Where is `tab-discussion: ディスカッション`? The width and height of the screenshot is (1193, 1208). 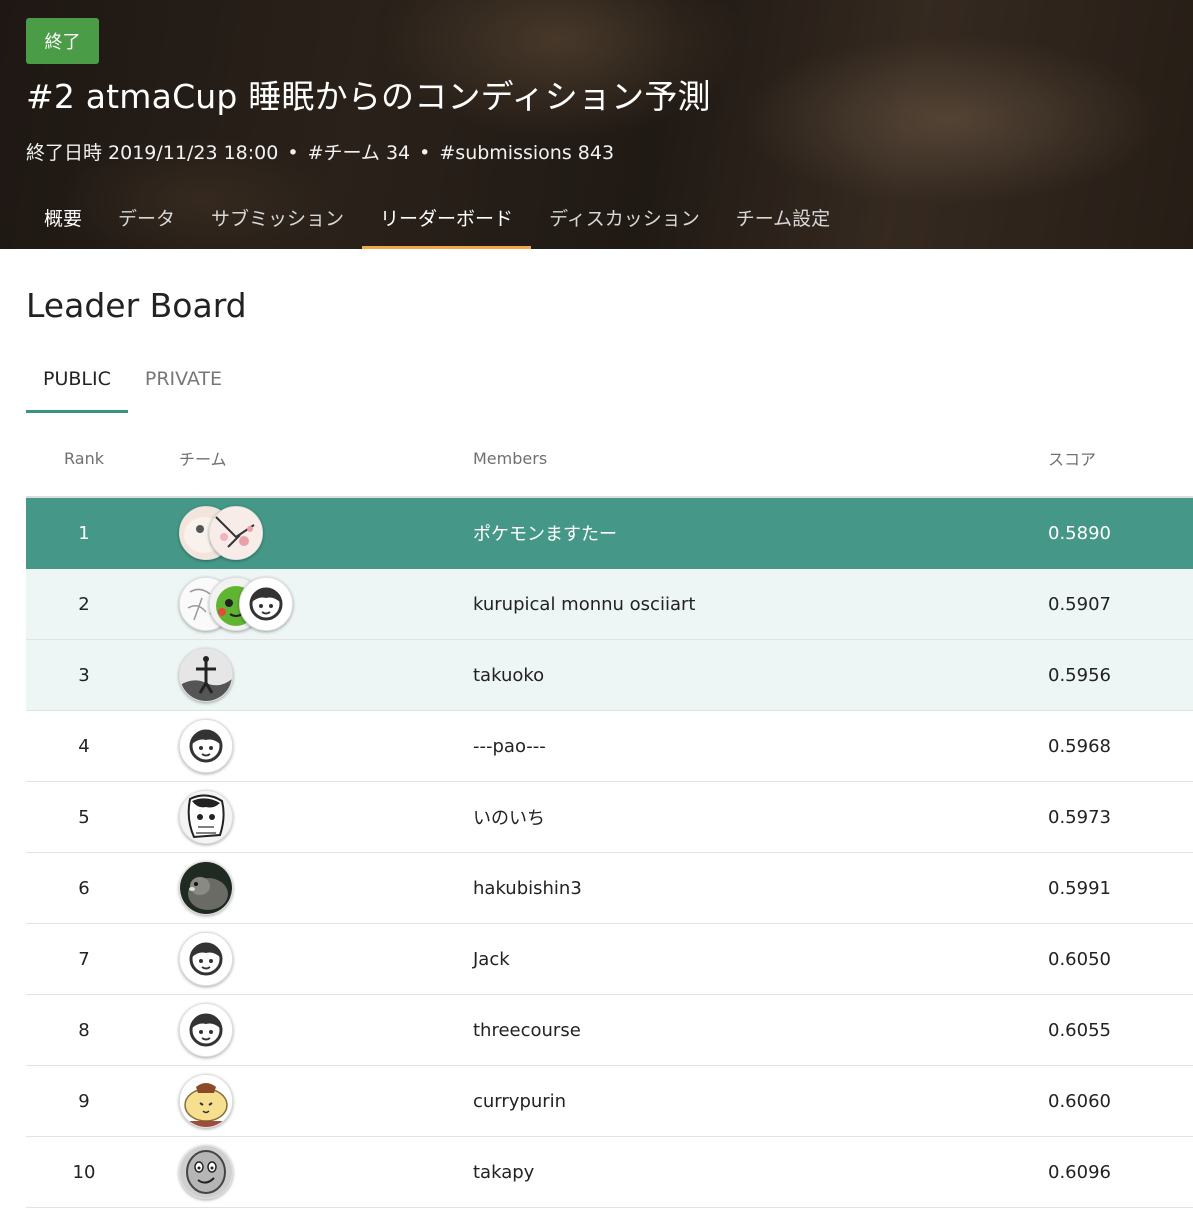
tab-discussion: ディスカッション is located at coordinates (624, 217).